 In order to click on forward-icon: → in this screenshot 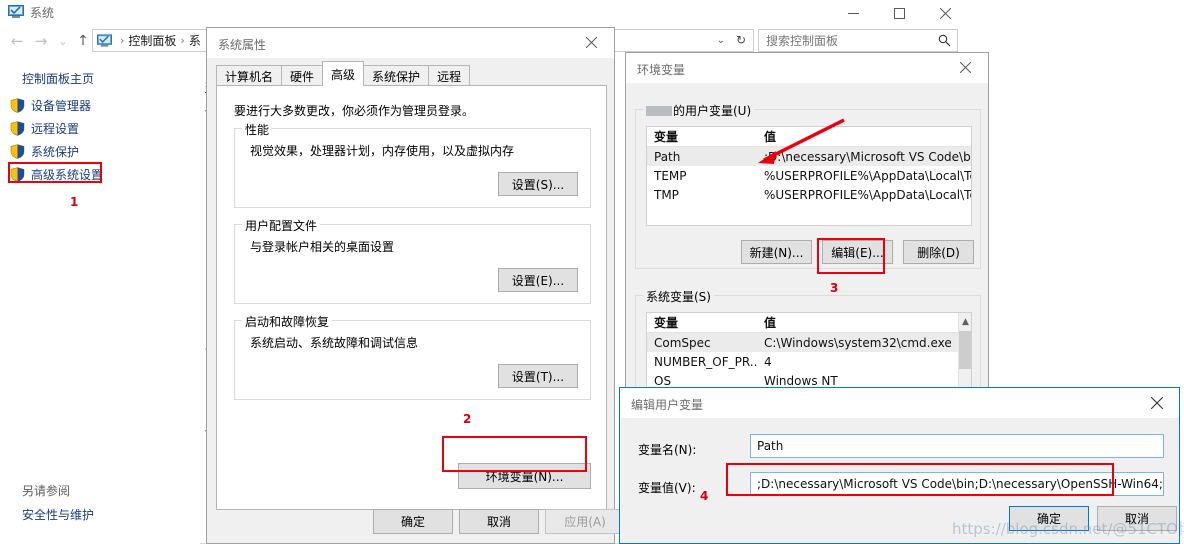, I will do `click(41, 41)`.